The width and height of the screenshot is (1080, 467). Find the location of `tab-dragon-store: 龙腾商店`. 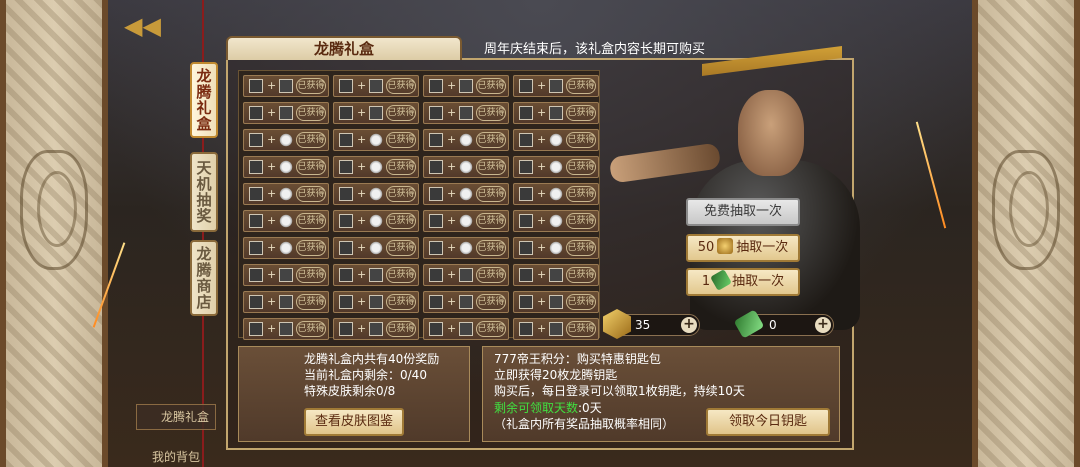

tab-dragon-store: 龙腾商店 is located at coordinates (204, 278).